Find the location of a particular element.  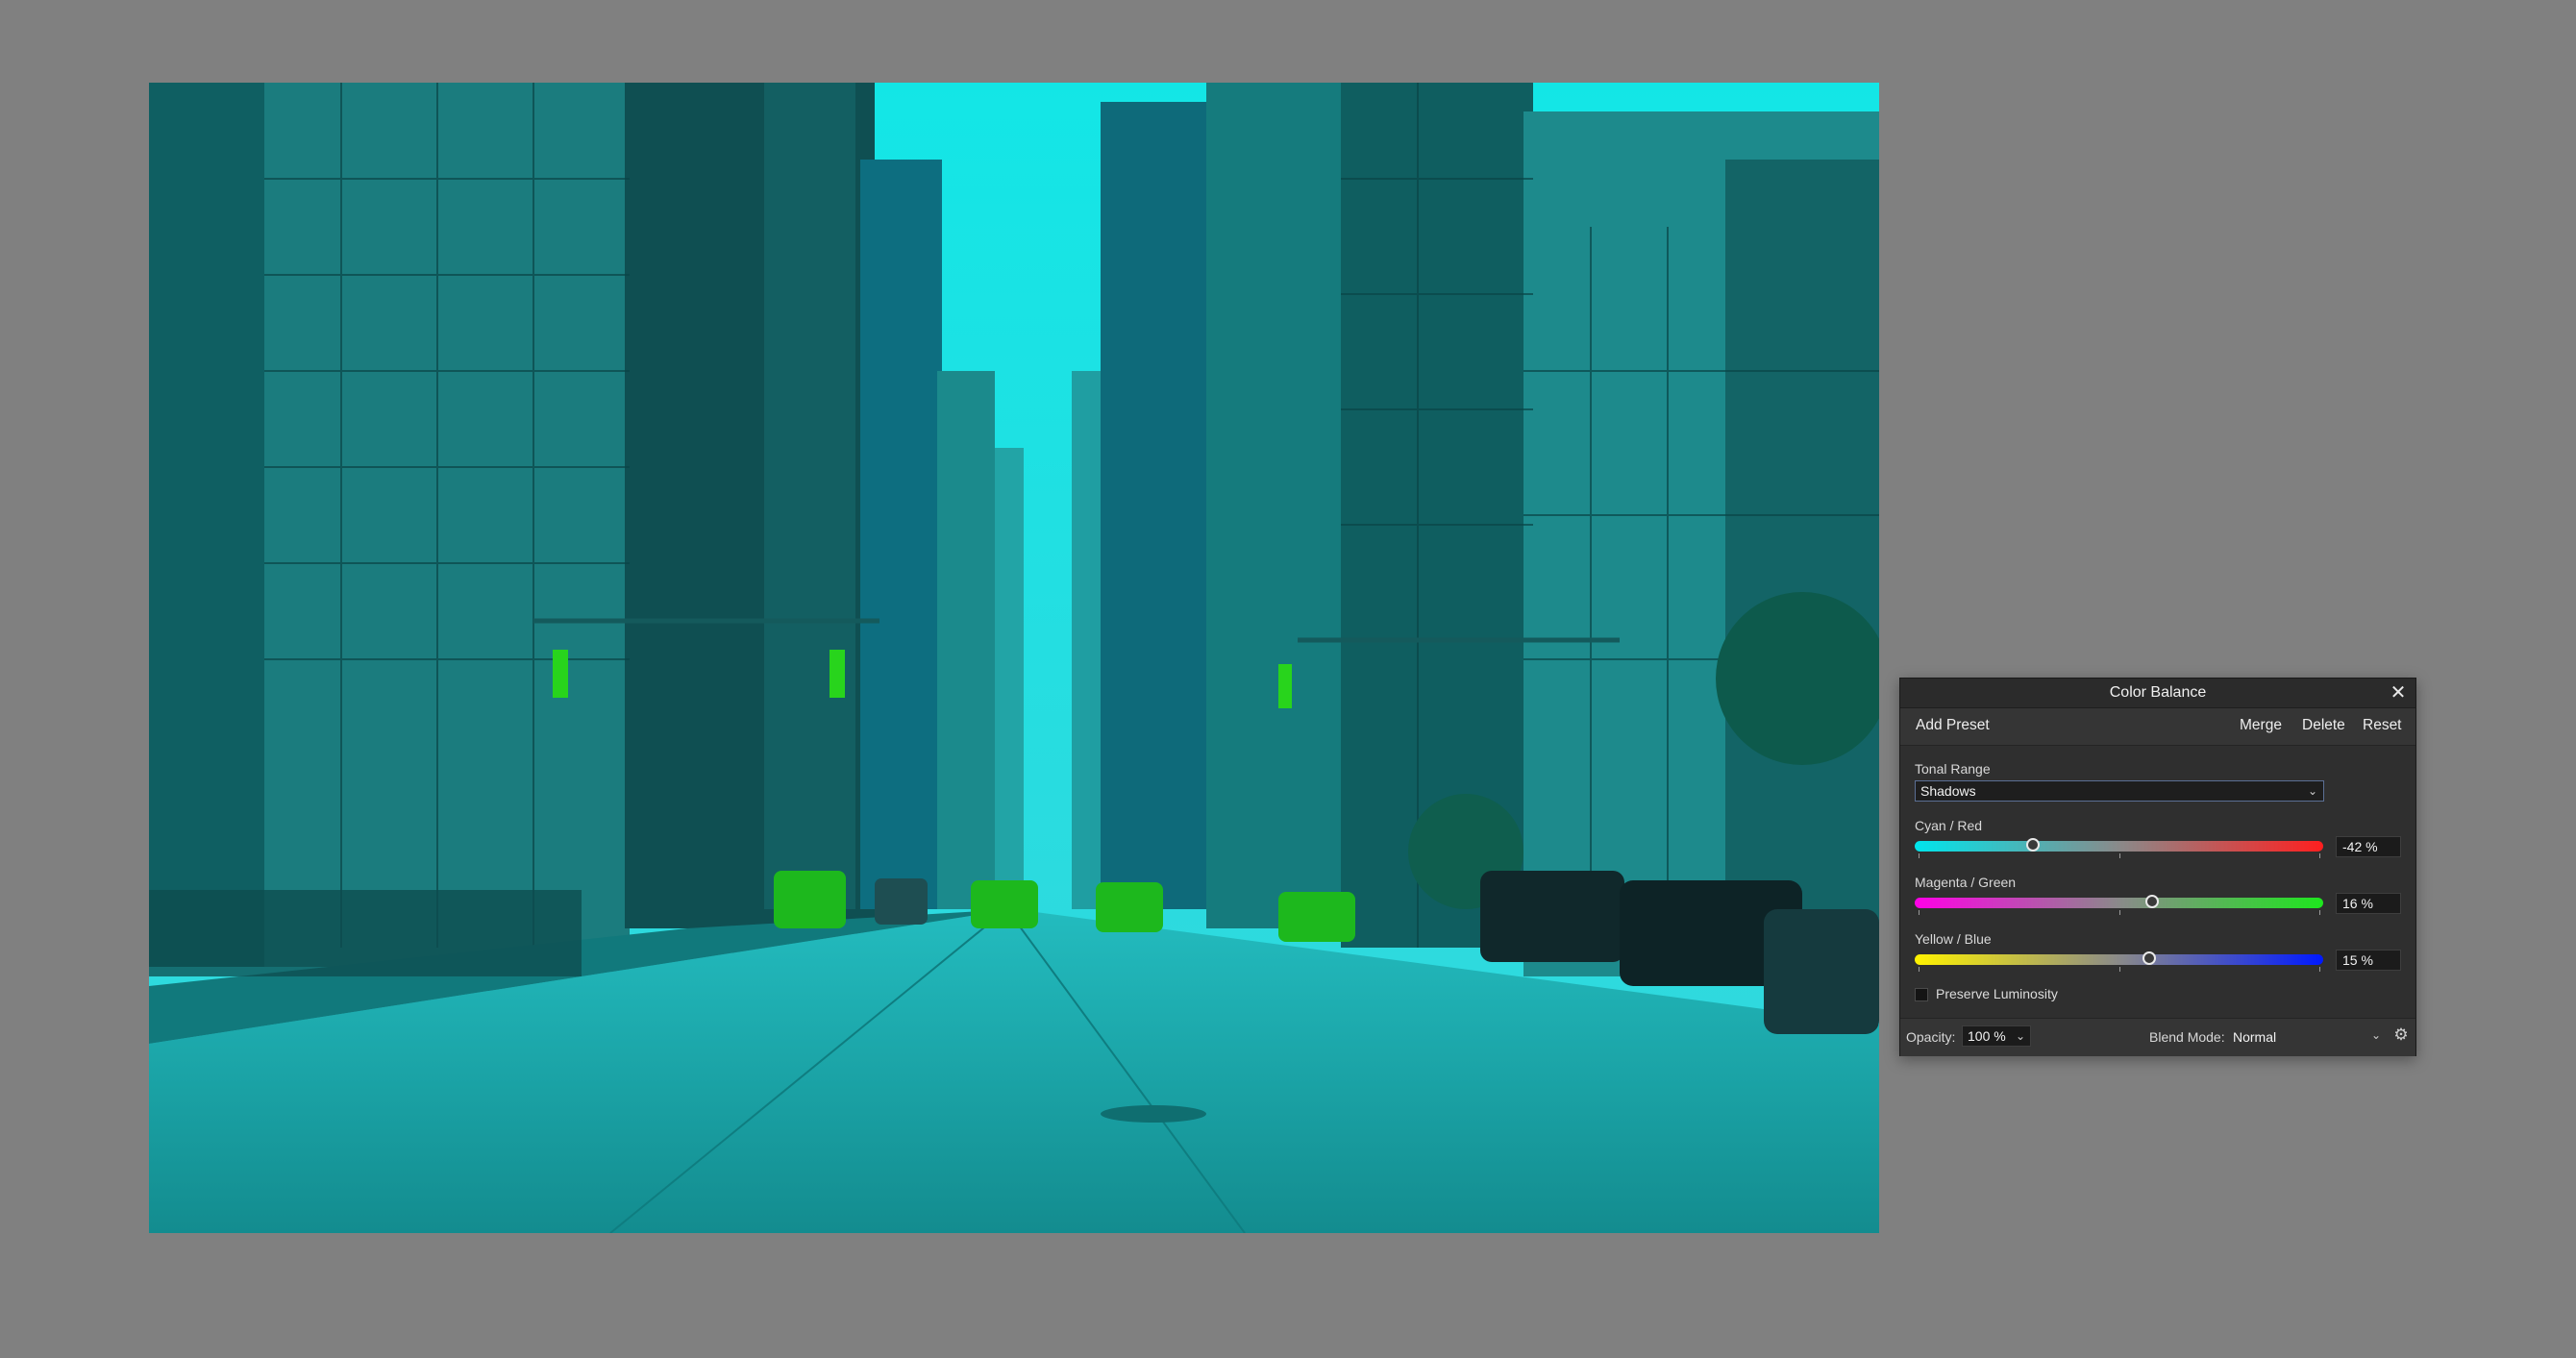

cyan-red-track is located at coordinates (2119, 847).